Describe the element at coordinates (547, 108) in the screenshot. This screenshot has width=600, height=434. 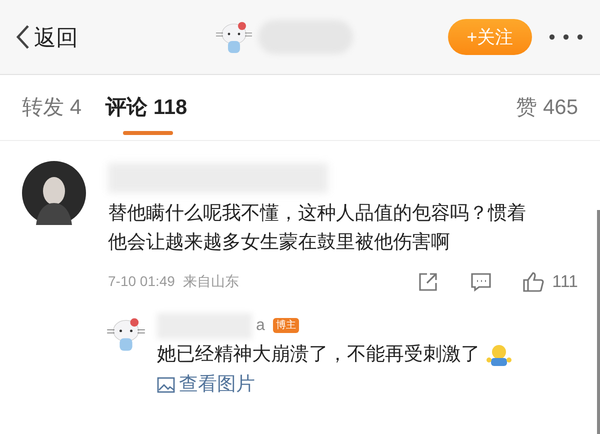
I see `likes-count: 赞 465` at that location.